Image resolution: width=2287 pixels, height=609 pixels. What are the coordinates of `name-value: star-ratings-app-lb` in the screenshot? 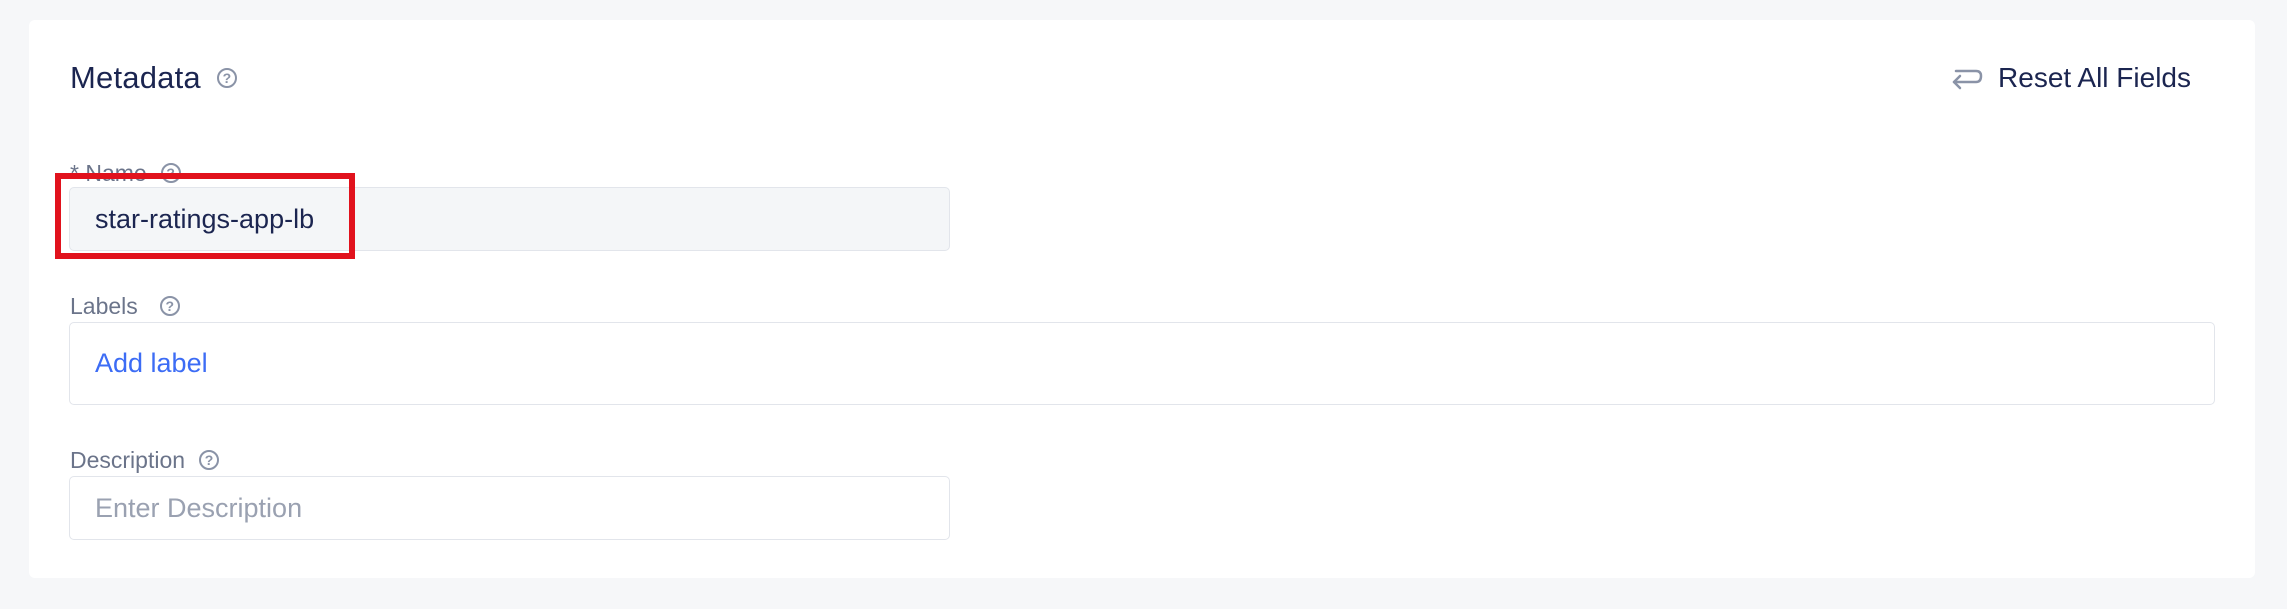 It's located at (205, 218).